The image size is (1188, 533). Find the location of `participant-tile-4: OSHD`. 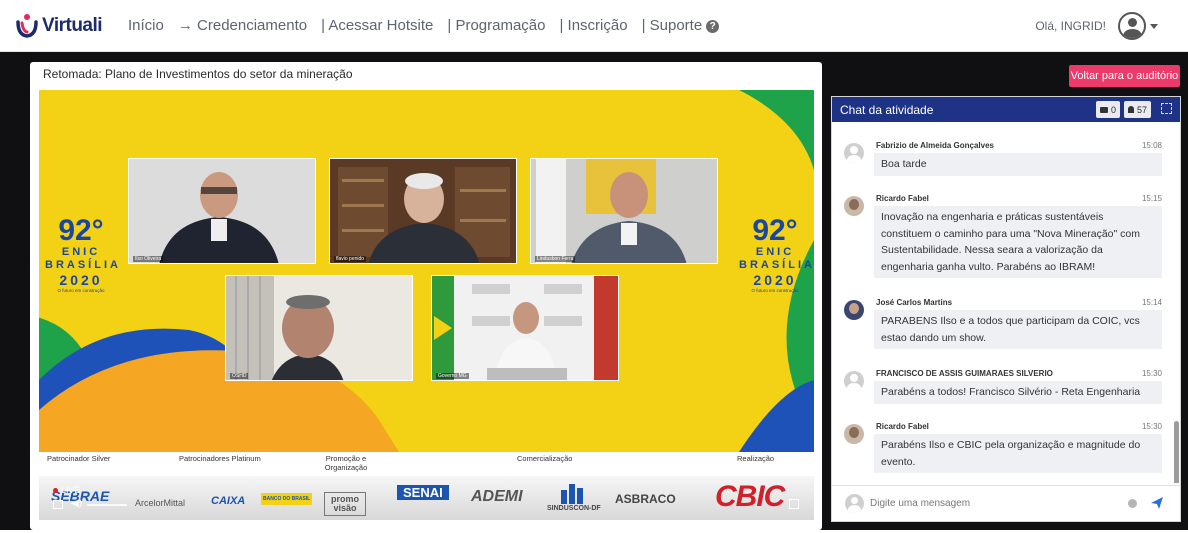

participant-tile-4: OSHD is located at coordinates (319, 328).